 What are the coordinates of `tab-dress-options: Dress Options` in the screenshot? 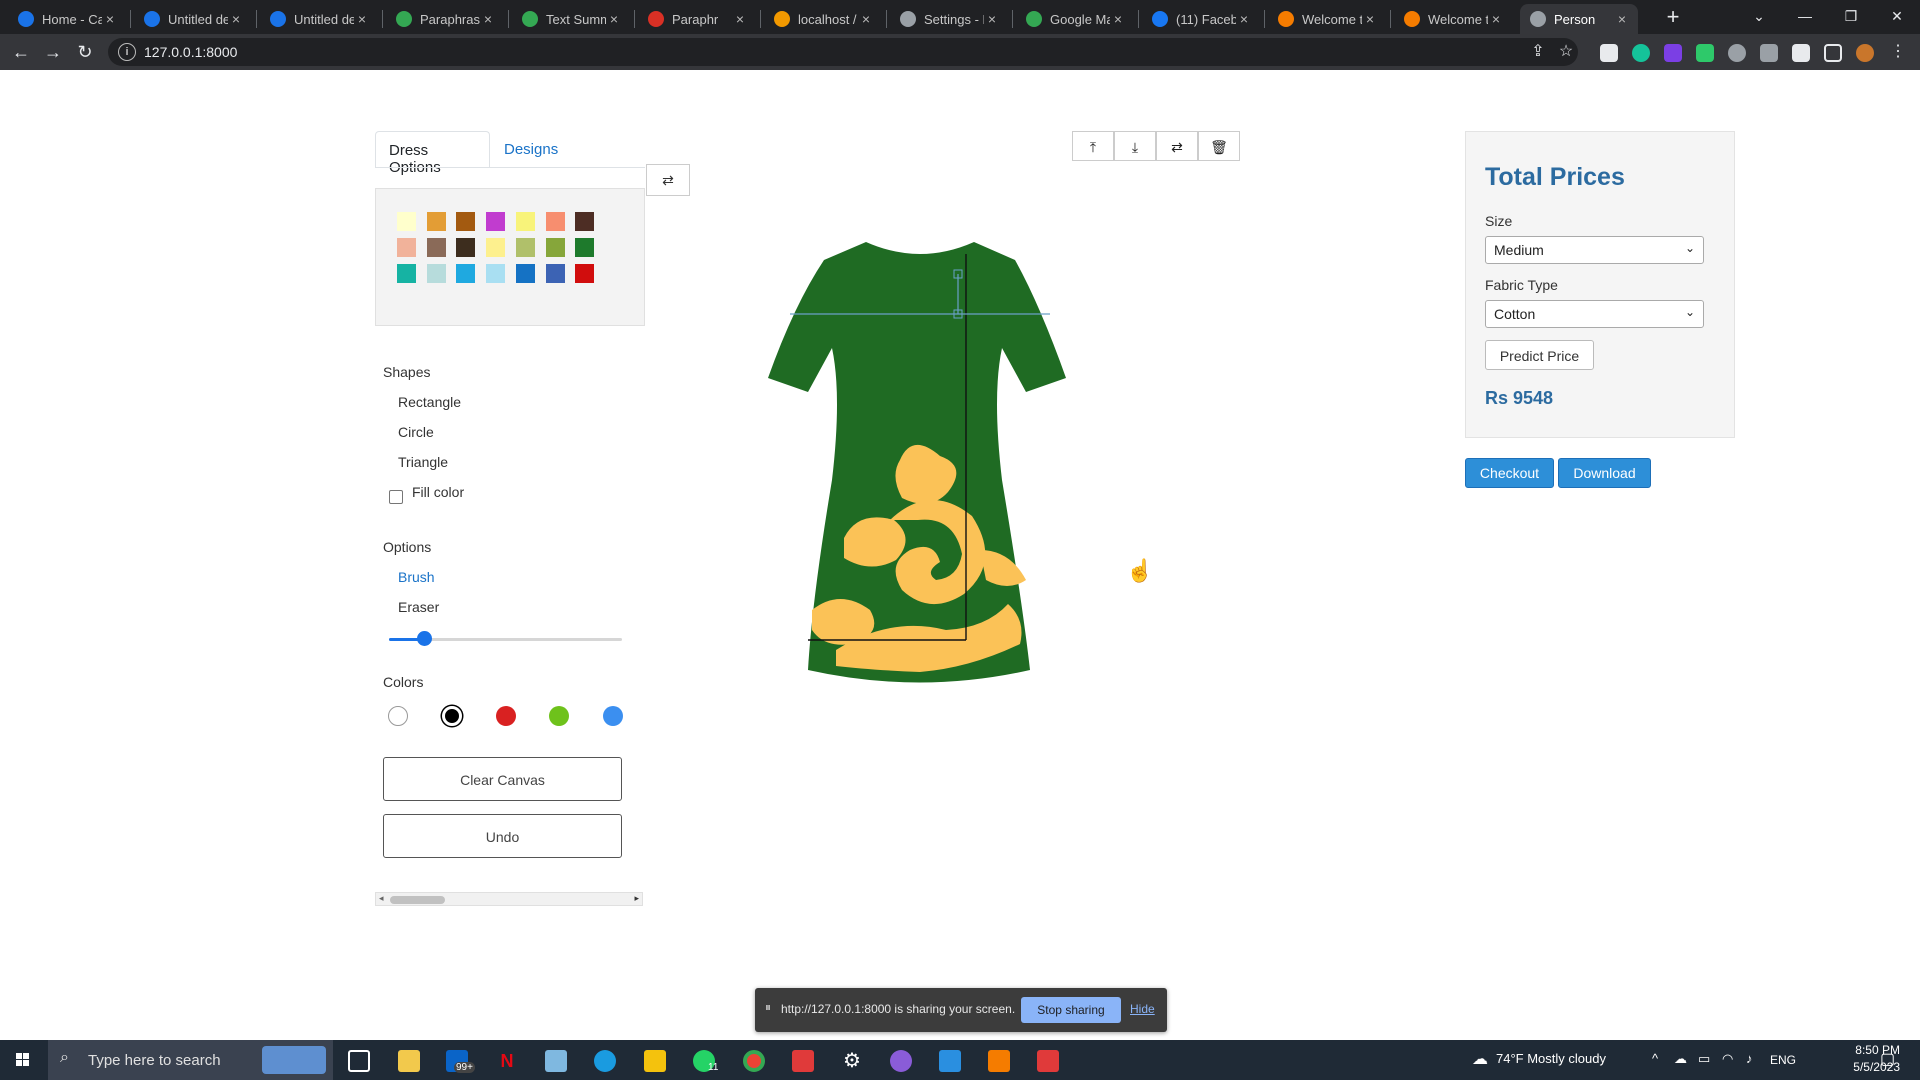 It's located at (432, 153).